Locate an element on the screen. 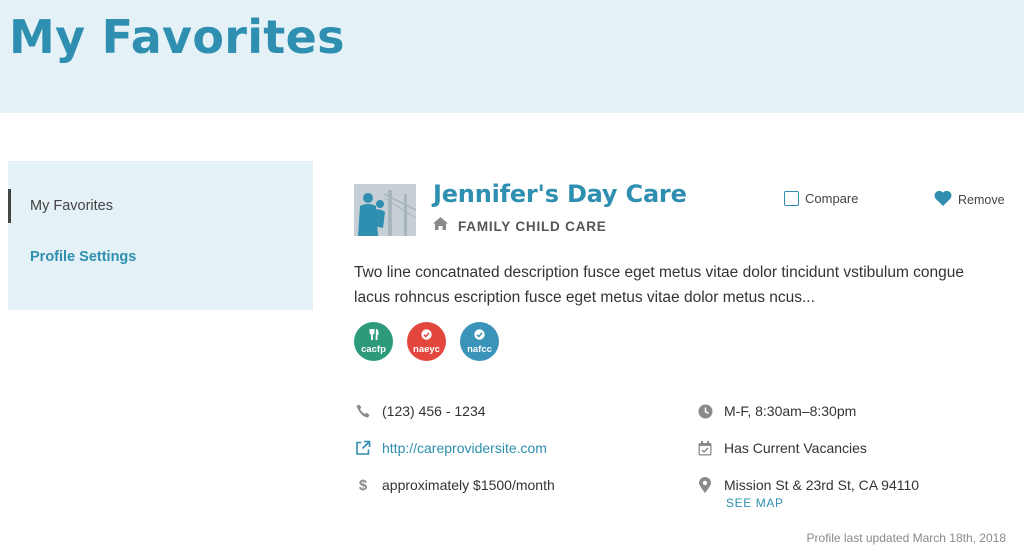 Image resolution: width=1024 pixels, height=553 pixels. calendar-icon is located at coordinates (705, 448).